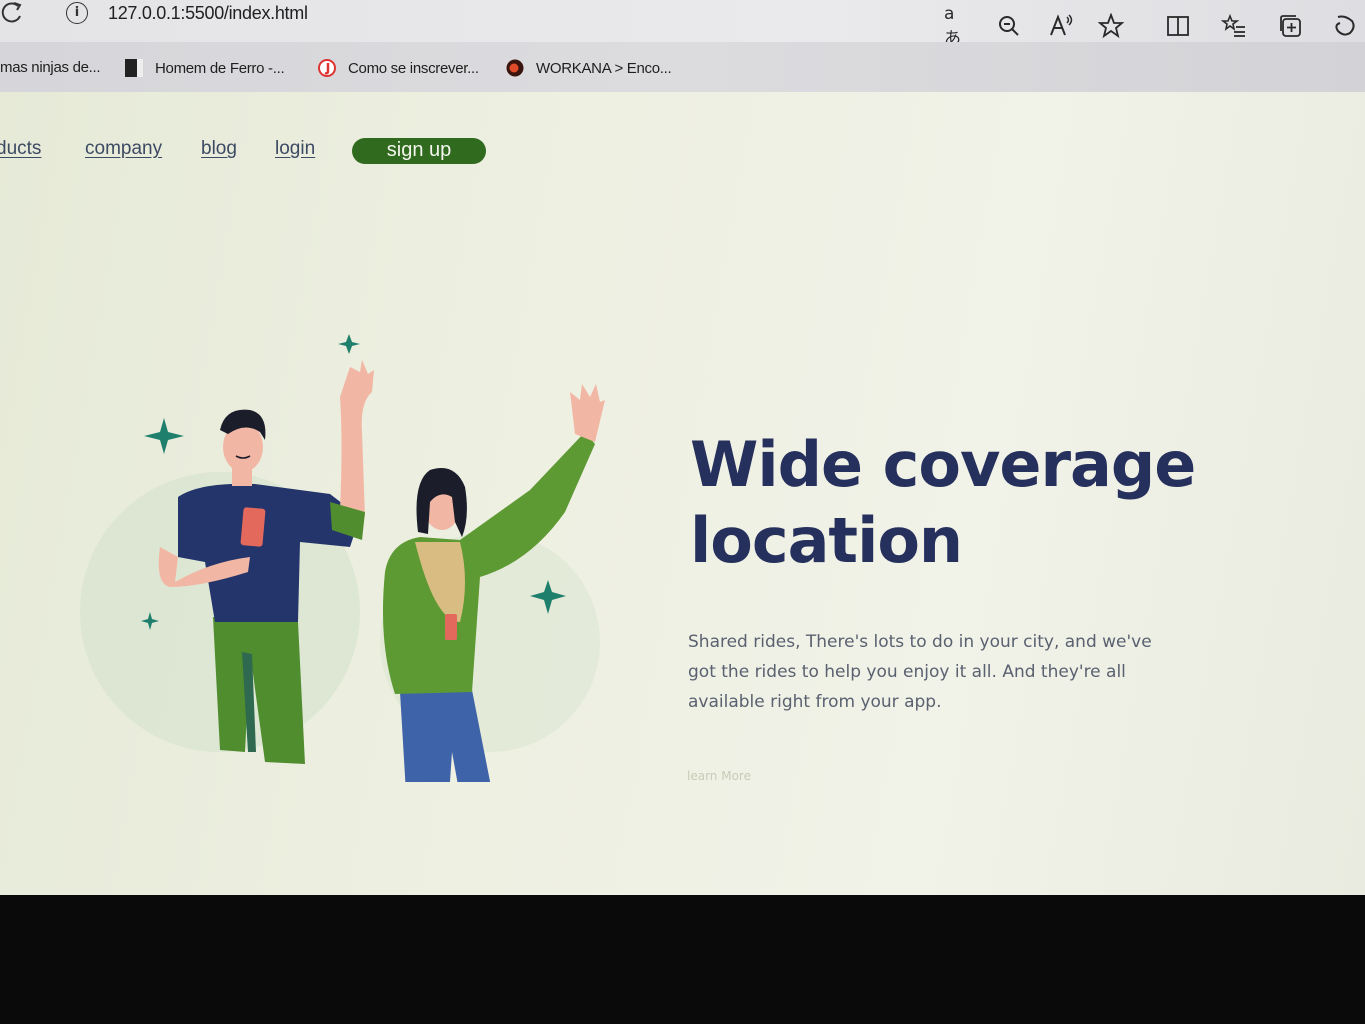 This screenshot has height=1024, width=1365. Describe the element at coordinates (719, 776) in the screenshot. I see `learn-more-link: learn More` at that location.